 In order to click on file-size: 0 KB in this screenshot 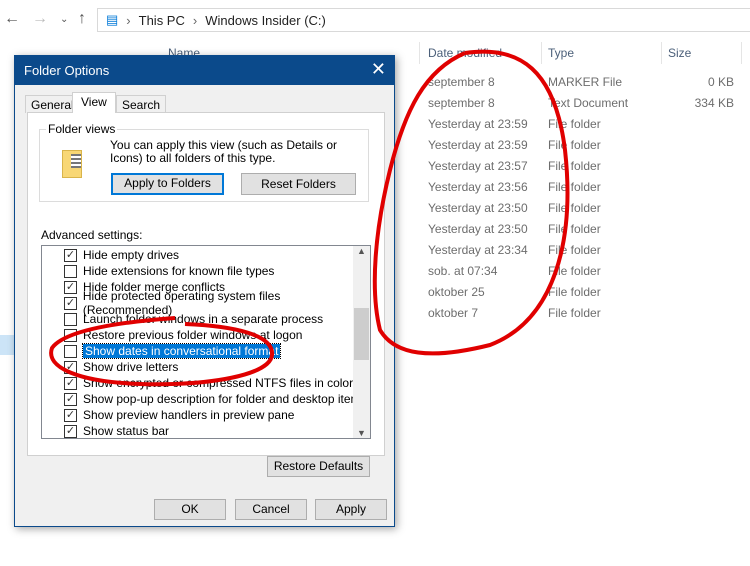, I will do `click(720, 82)`.